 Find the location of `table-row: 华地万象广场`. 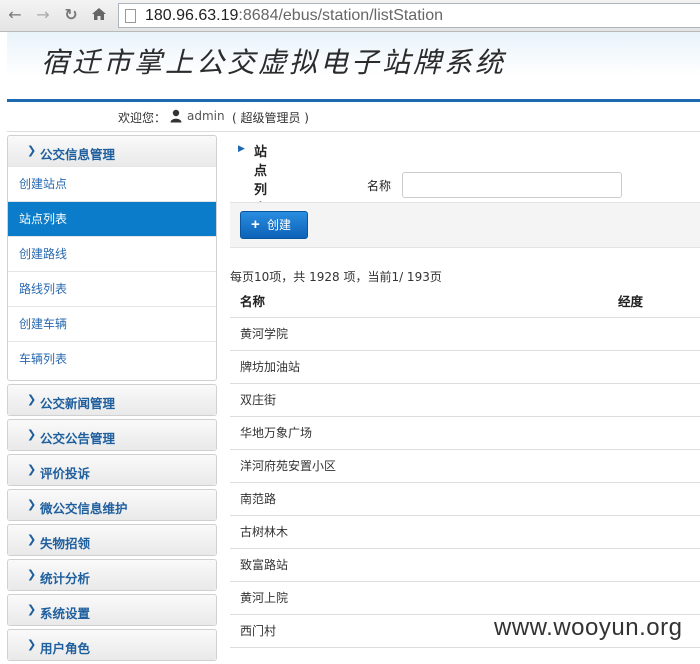

table-row: 华地万象广场 is located at coordinates (465, 433).